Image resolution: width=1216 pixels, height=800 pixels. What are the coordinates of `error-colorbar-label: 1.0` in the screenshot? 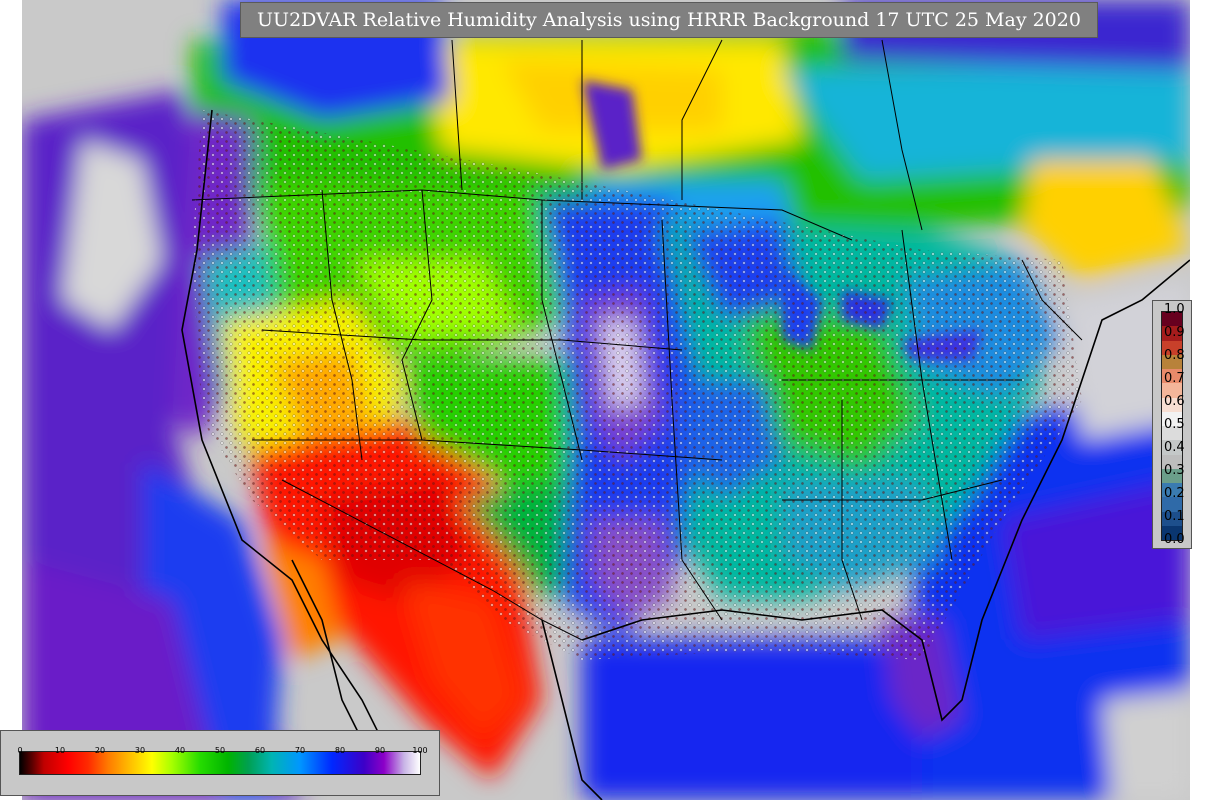 It's located at (1174, 309).